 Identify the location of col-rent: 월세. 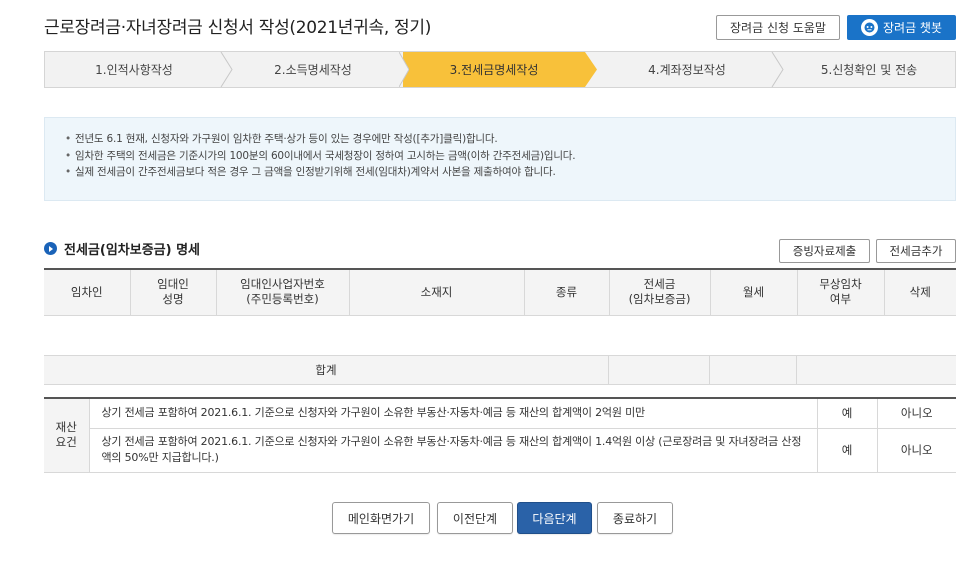
(754, 292).